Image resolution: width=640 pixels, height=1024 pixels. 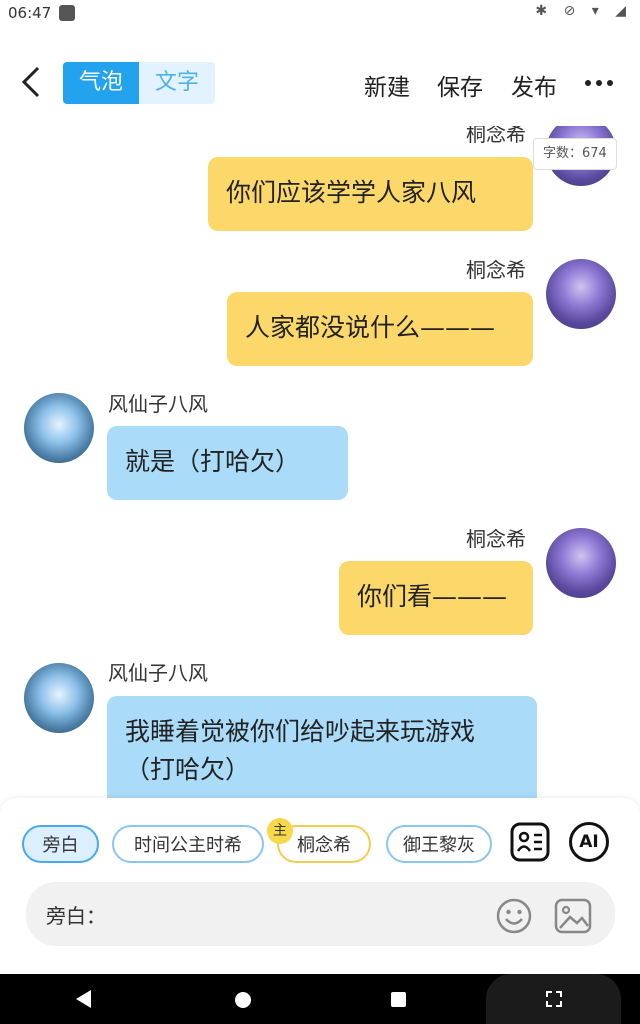 I want to click on message-bubble: 你们应该学学人家八风, so click(x=370, y=194).